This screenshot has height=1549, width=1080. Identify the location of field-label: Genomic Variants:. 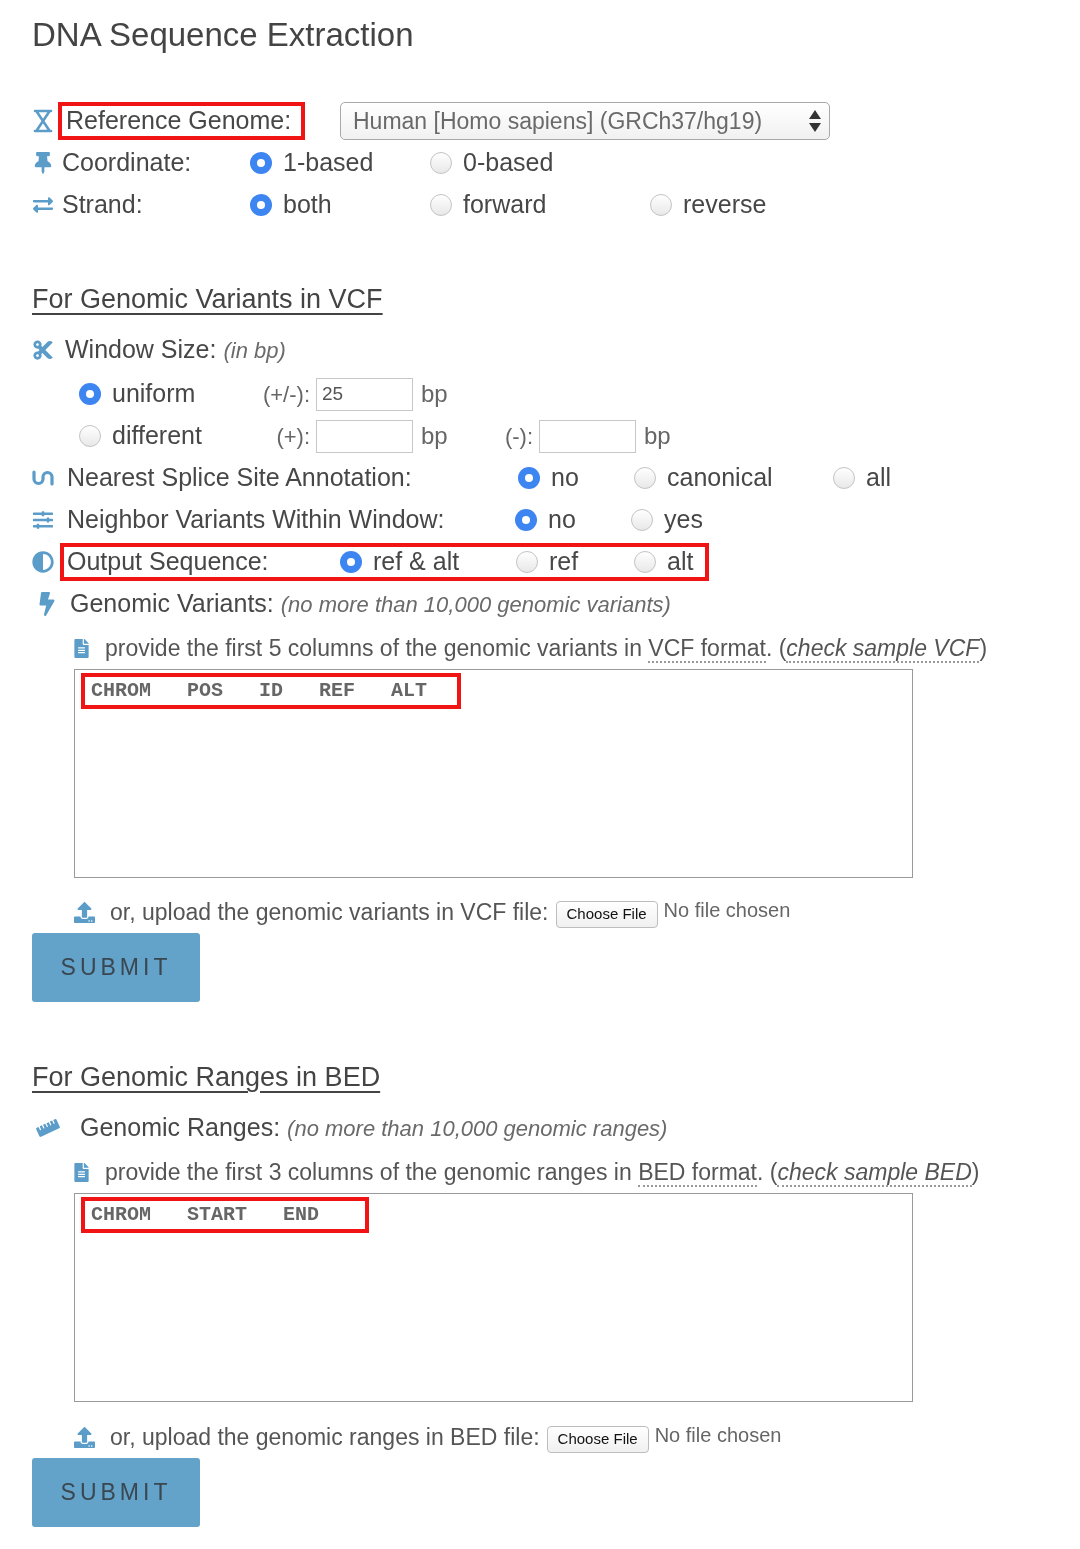
(172, 604).